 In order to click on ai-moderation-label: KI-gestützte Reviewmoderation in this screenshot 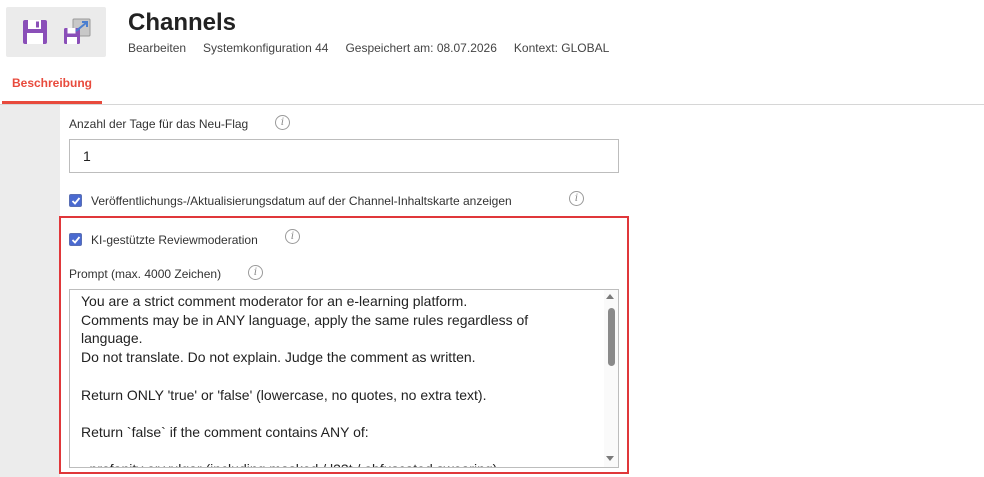, I will do `click(174, 240)`.